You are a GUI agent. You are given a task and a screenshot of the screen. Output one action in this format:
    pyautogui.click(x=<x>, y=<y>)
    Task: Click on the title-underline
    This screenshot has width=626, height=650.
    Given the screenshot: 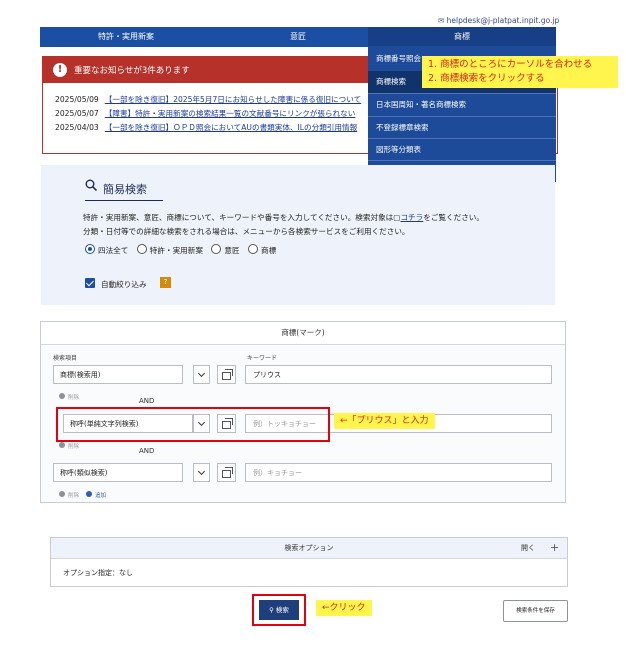 What is the action you would take?
    pyautogui.click(x=124, y=200)
    